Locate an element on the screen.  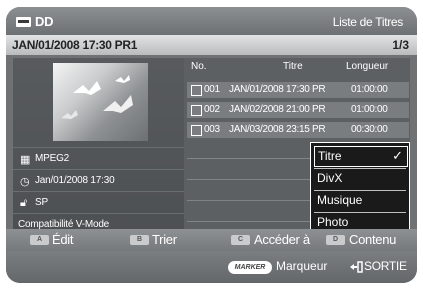
title-row: 003 JAN/03/2008 23:15 PR 00:30:00 is located at coordinates (298, 130).